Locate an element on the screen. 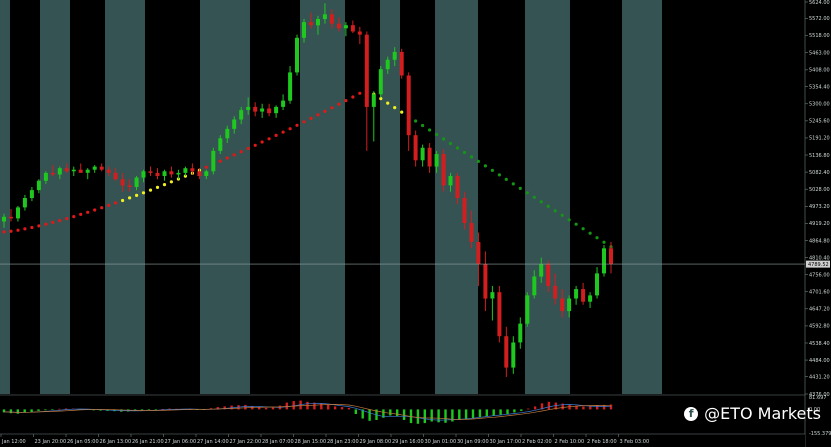 The height and width of the screenshot is (447, 831). facebook-icon: f is located at coordinates (691, 413).